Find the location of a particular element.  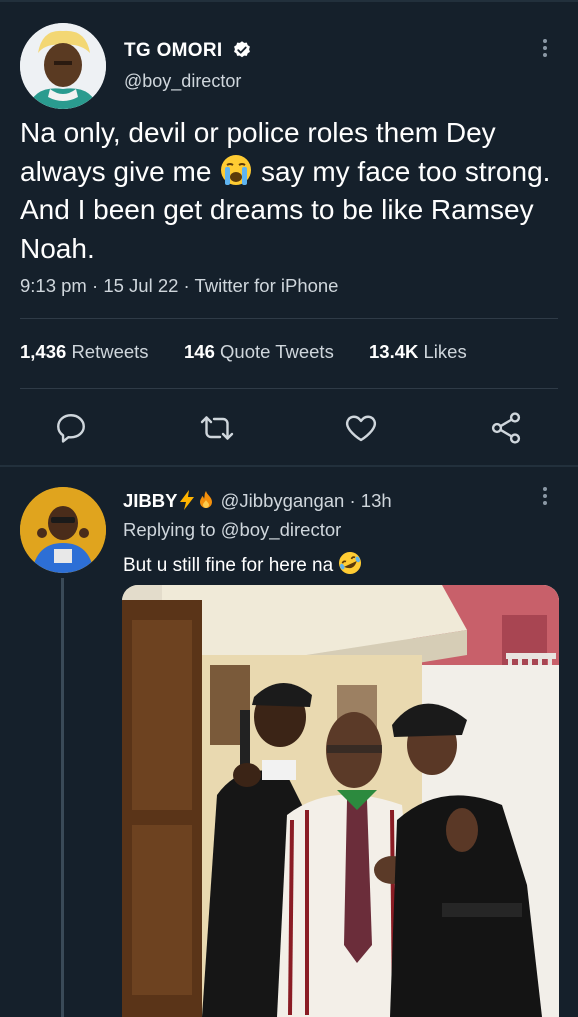

tweet-meta: 9:13 pm · 15 Jul 22 · Twitter for iPhone is located at coordinates (179, 285).